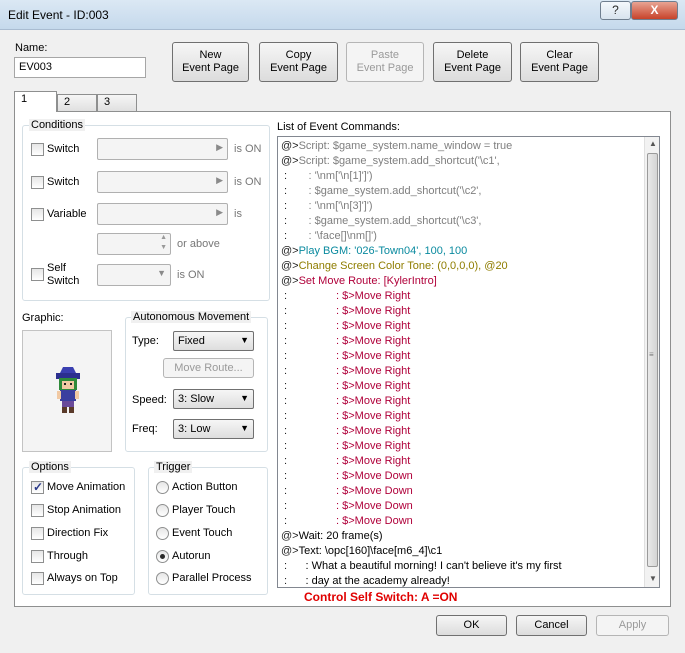 The image size is (685, 653). What do you see at coordinates (163, 237) in the screenshot?
I see `spinner-up-icon: ▲` at bounding box center [163, 237].